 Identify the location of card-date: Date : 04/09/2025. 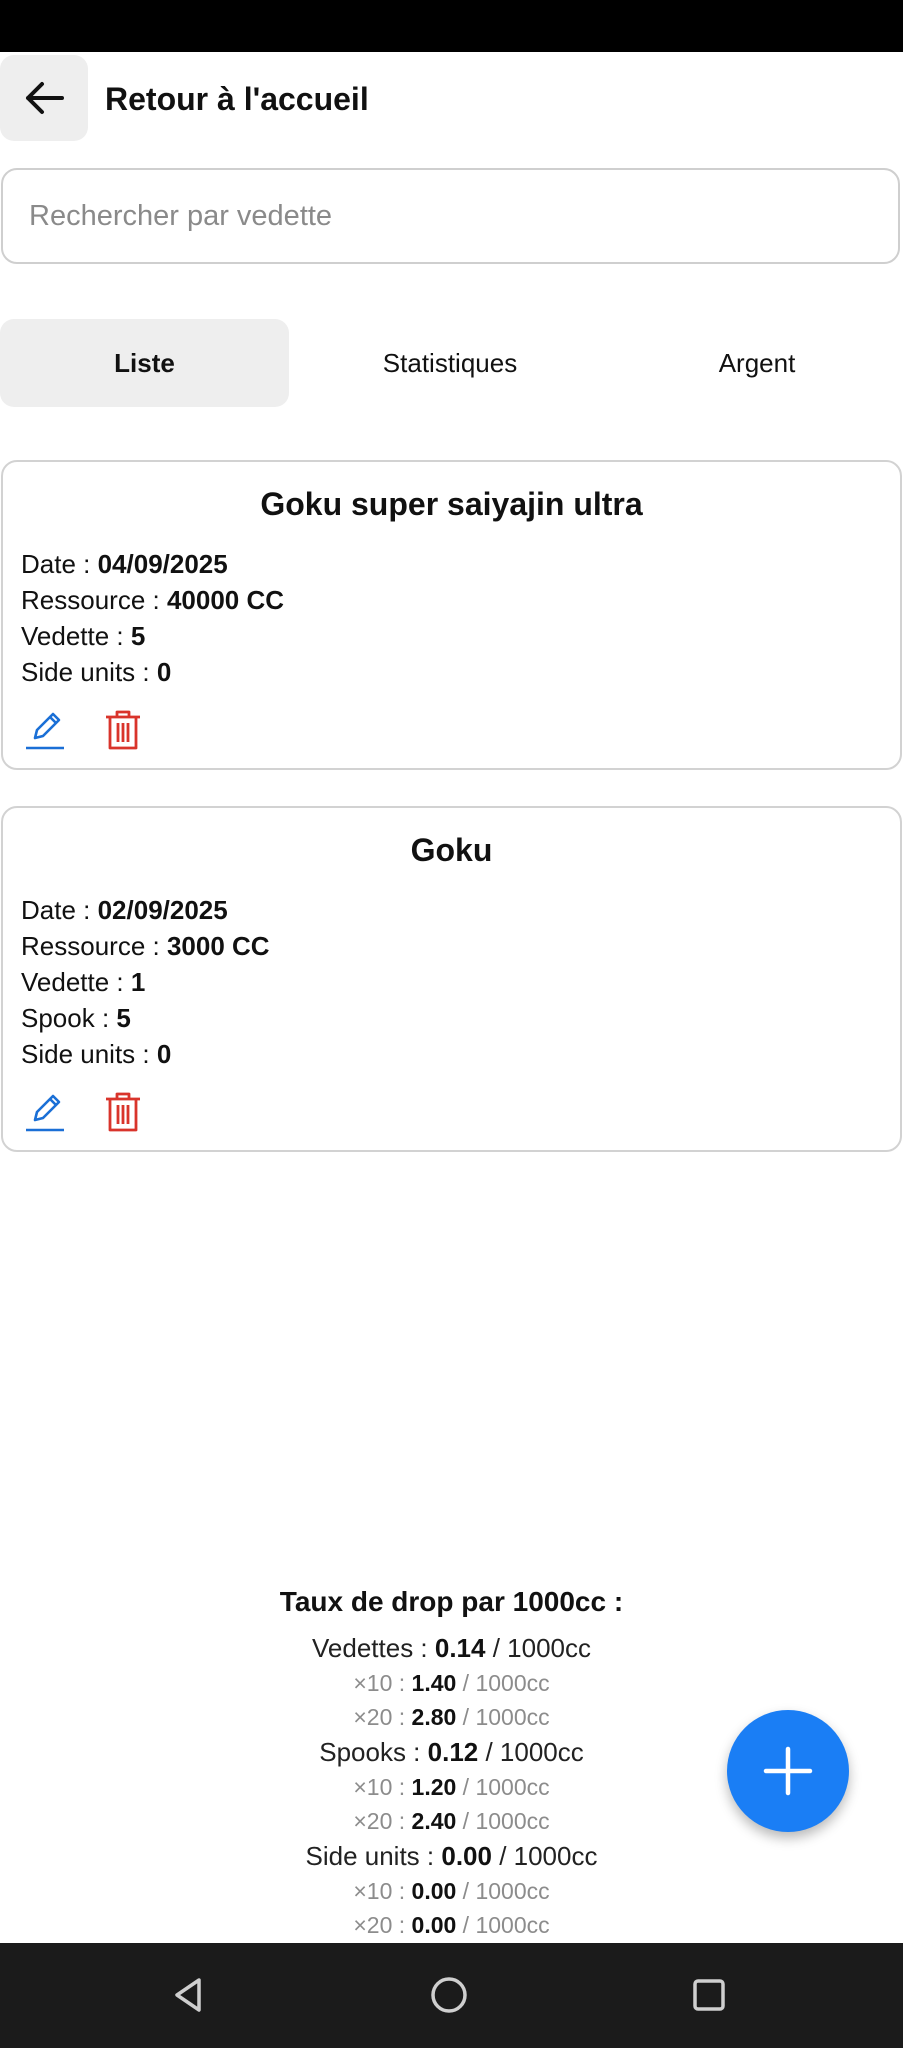
(124, 564).